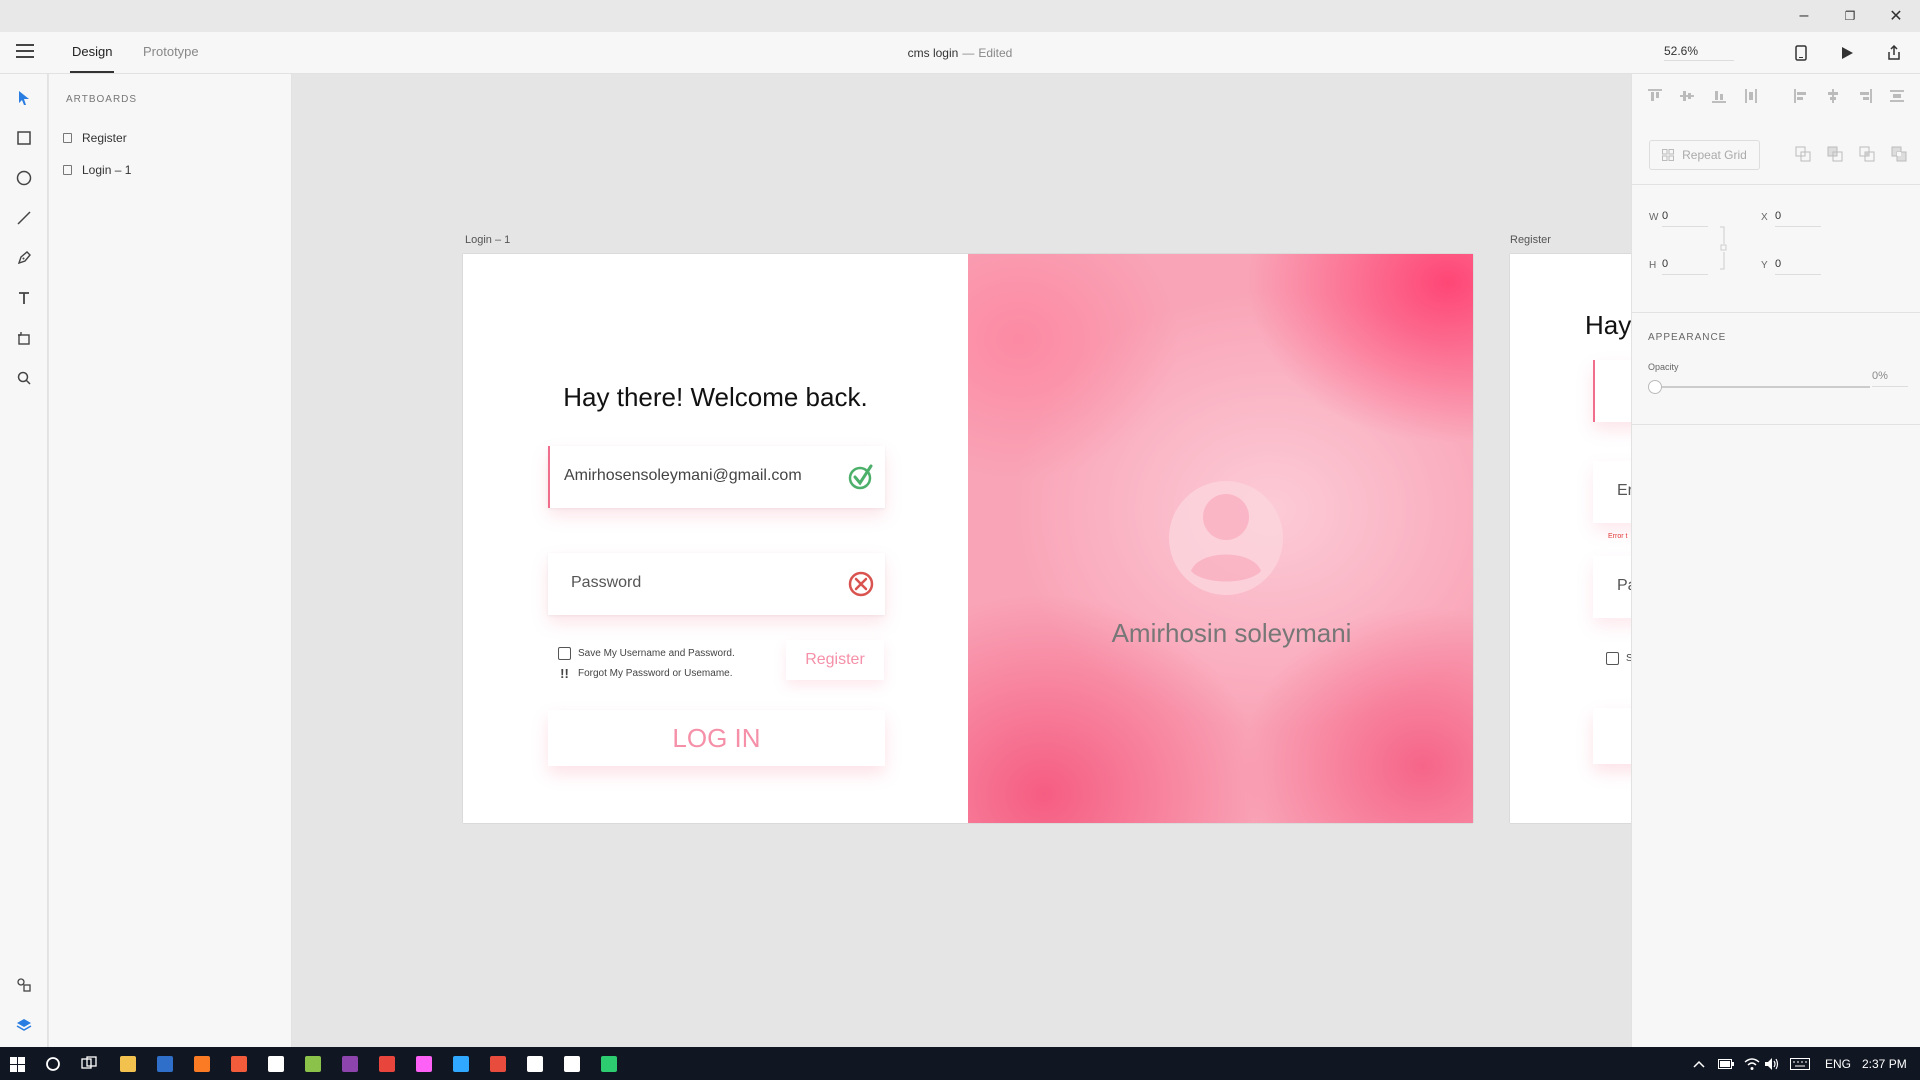 The width and height of the screenshot is (1920, 1080). What do you see at coordinates (609, 1064) in the screenshot?
I see `app-green-icon` at bounding box center [609, 1064].